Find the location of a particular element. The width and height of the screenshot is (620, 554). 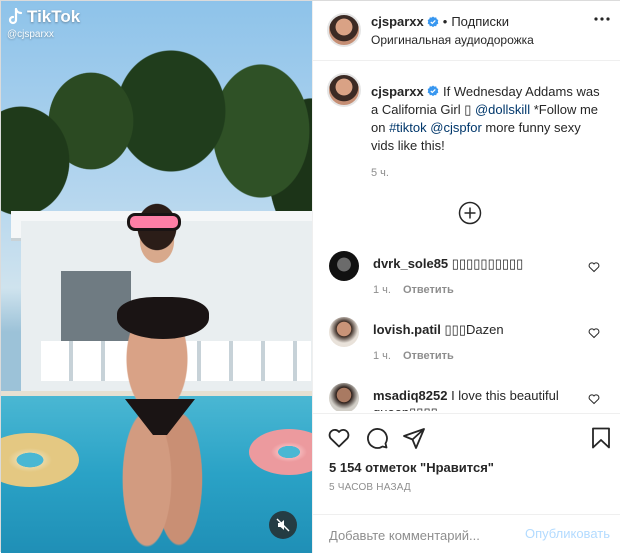

comment-text: ▯▯▯▯▯▯▯▯▯▯ is located at coordinates (487, 263).